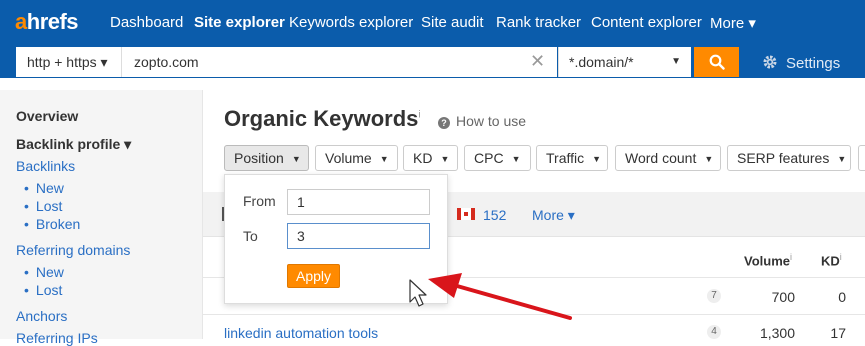  Describe the element at coordinates (322, 118) in the screenshot. I see `page-title: Organic Keywordsi` at that location.